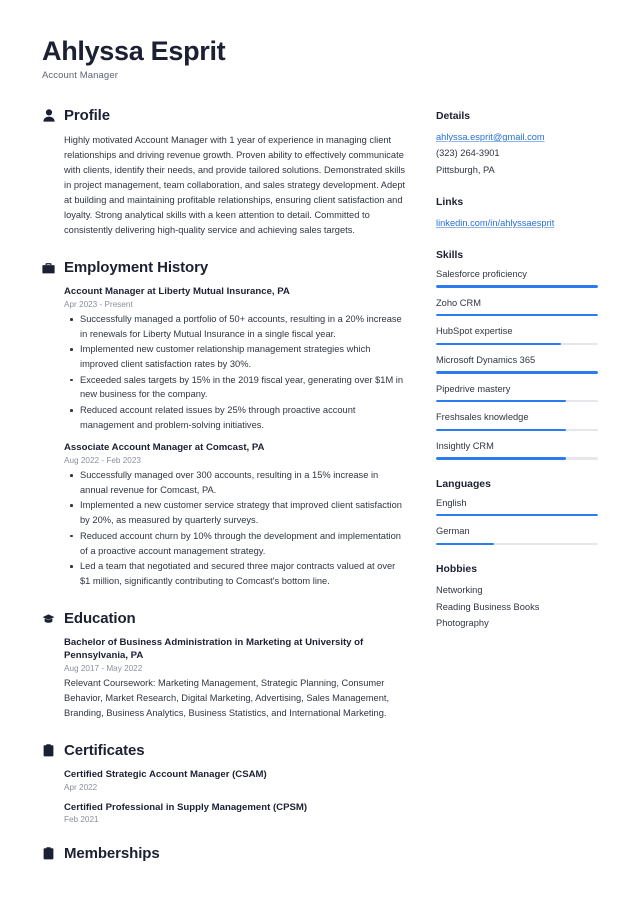  Describe the element at coordinates (517, 393) in the screenshot. I see `skill-item: Pipedrive mastery` at that location.